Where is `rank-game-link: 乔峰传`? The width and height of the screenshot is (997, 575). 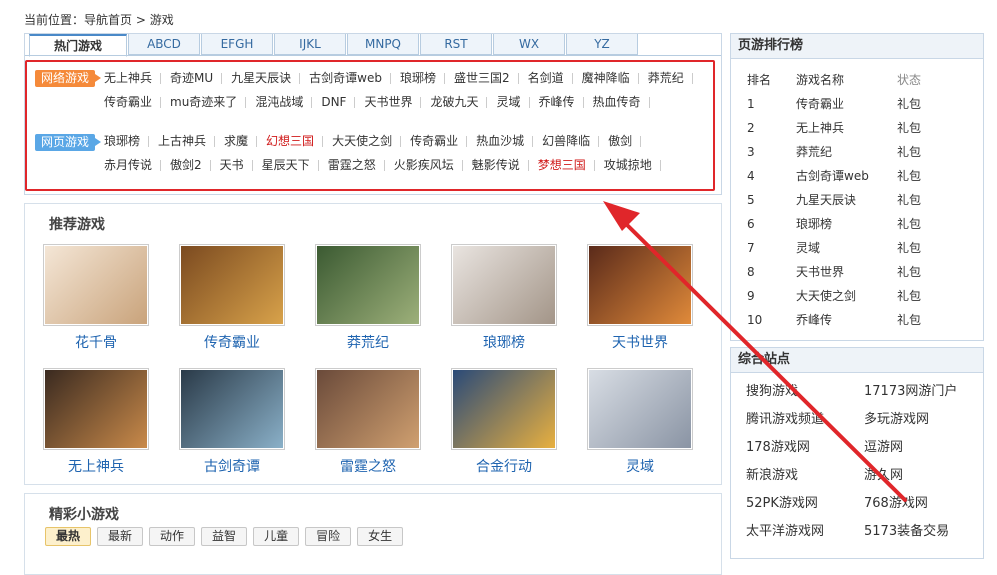
rank-game-link: 乔峰传 is located at coordinates (846, 320).